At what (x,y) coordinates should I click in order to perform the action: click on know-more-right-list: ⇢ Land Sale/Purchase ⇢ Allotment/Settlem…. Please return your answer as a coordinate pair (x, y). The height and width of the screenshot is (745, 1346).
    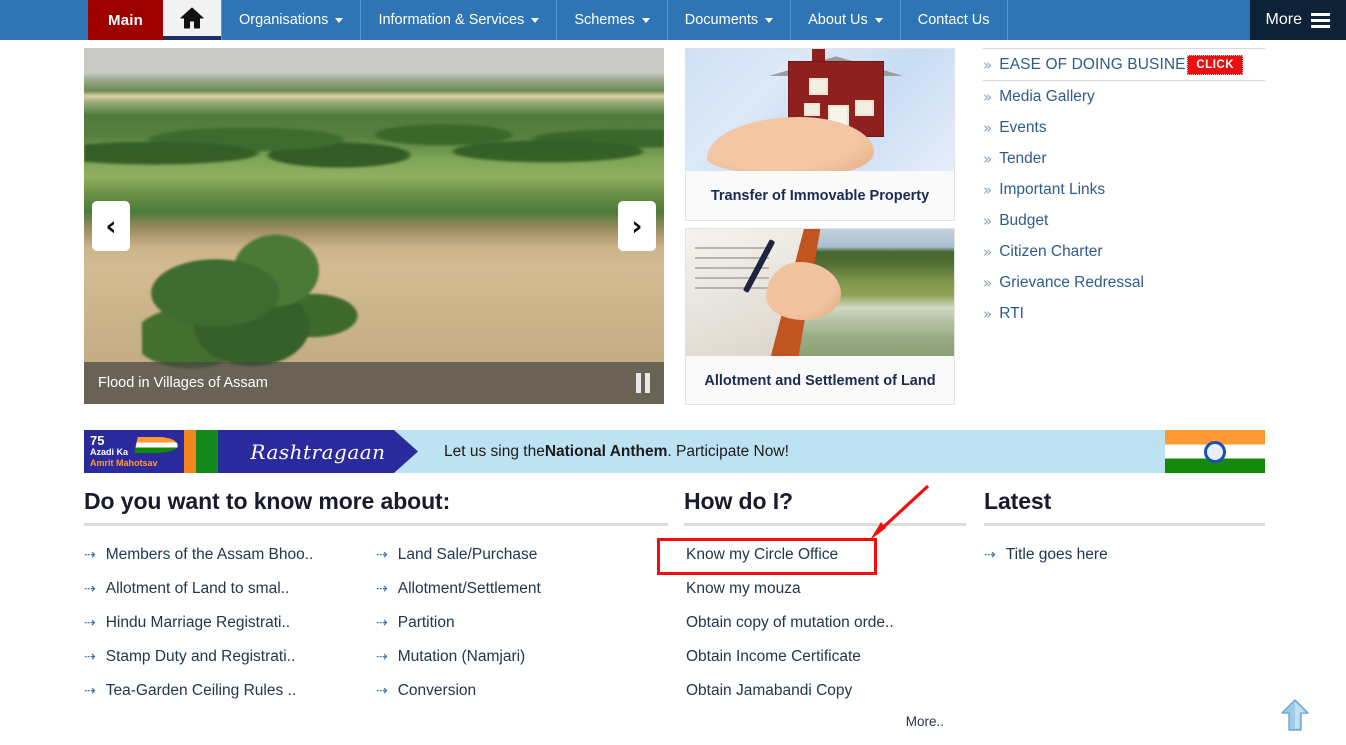
    Looking at the image, I should click on (522, 623).